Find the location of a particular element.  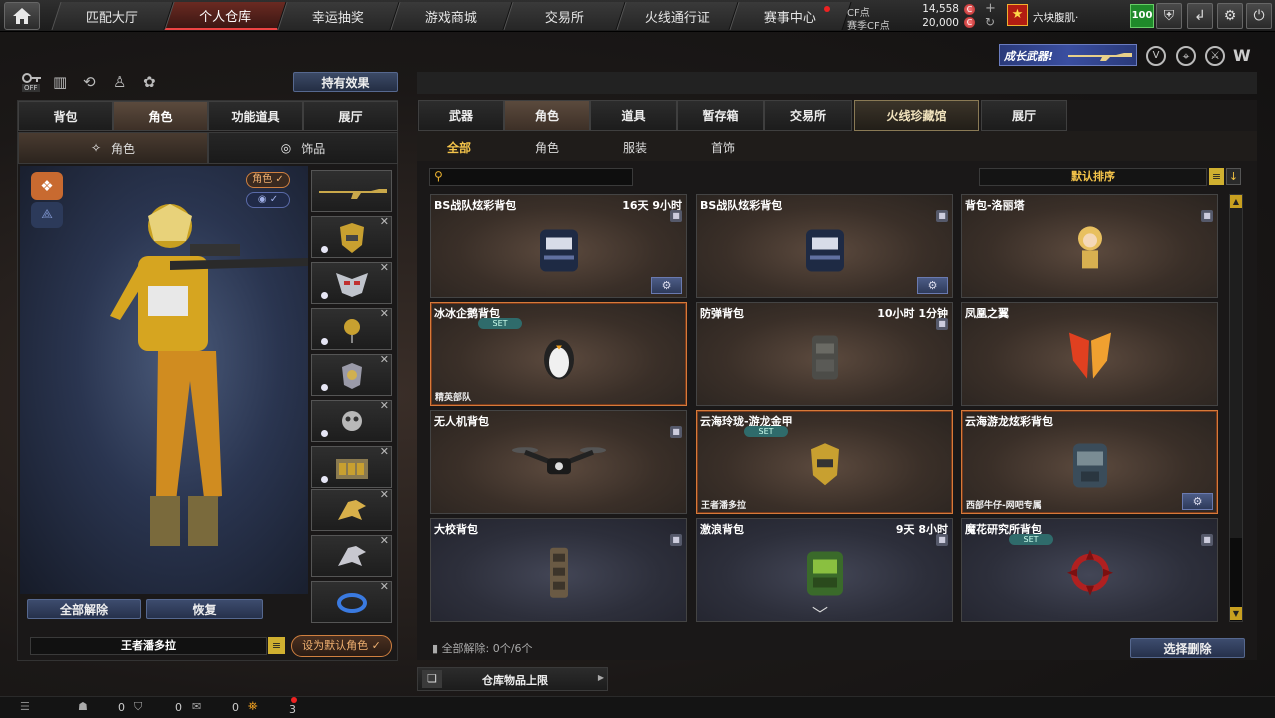

inventory-tab-showroom: 展厅 is located at coordinates (1024, 115).